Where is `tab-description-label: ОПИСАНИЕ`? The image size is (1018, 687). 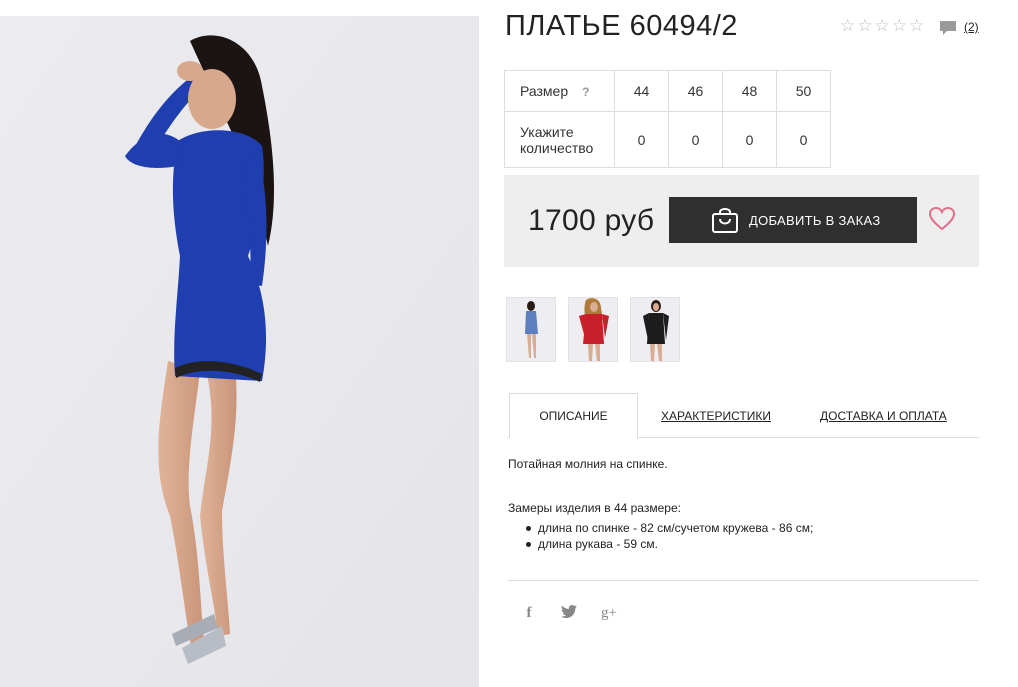
tab-description-label: ОПИСАНИЕ is located at coordinates (573, 416).